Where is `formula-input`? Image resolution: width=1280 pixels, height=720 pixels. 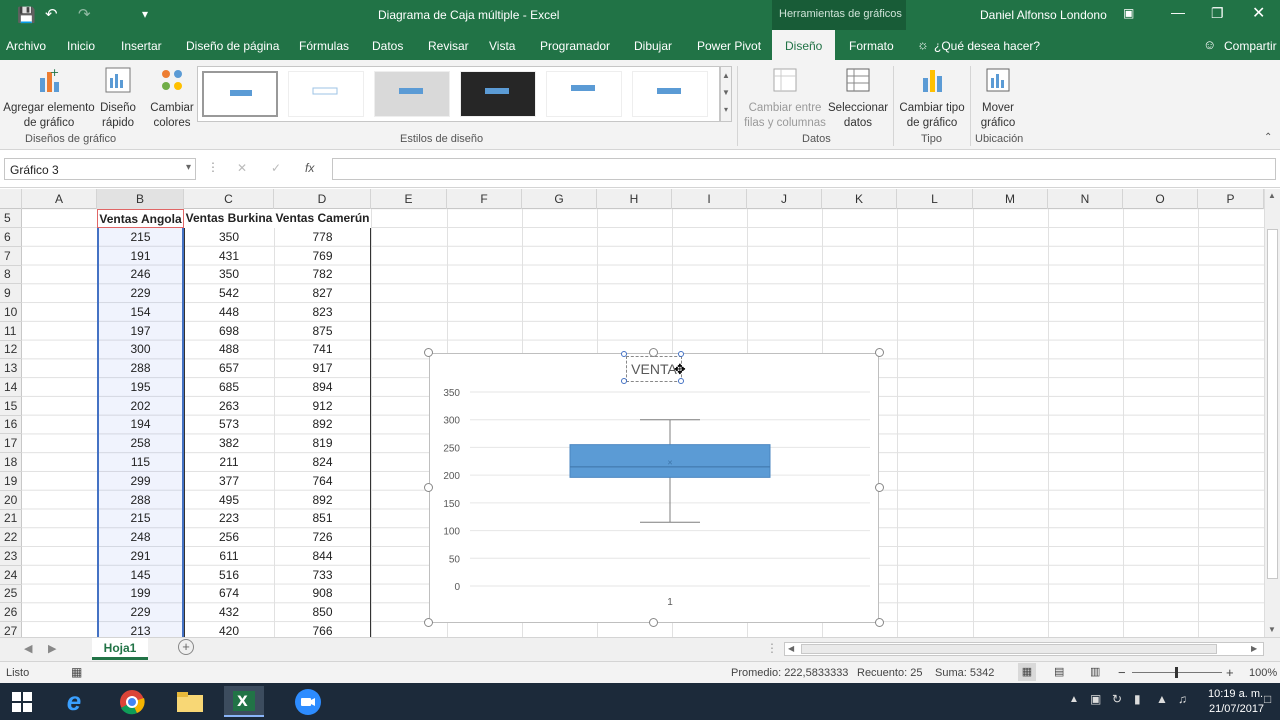
formula-input is located at coordinates (804, 169).